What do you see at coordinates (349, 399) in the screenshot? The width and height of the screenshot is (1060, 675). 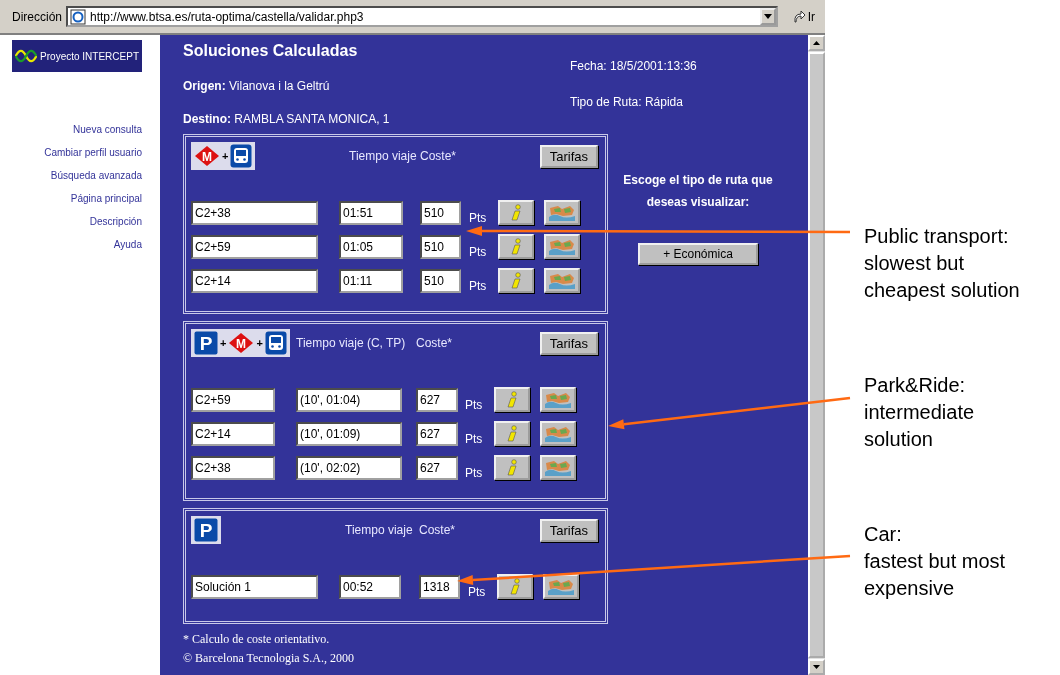 I see `travel-time-field: (10', 01:04)` at bounding box center [349, 399].